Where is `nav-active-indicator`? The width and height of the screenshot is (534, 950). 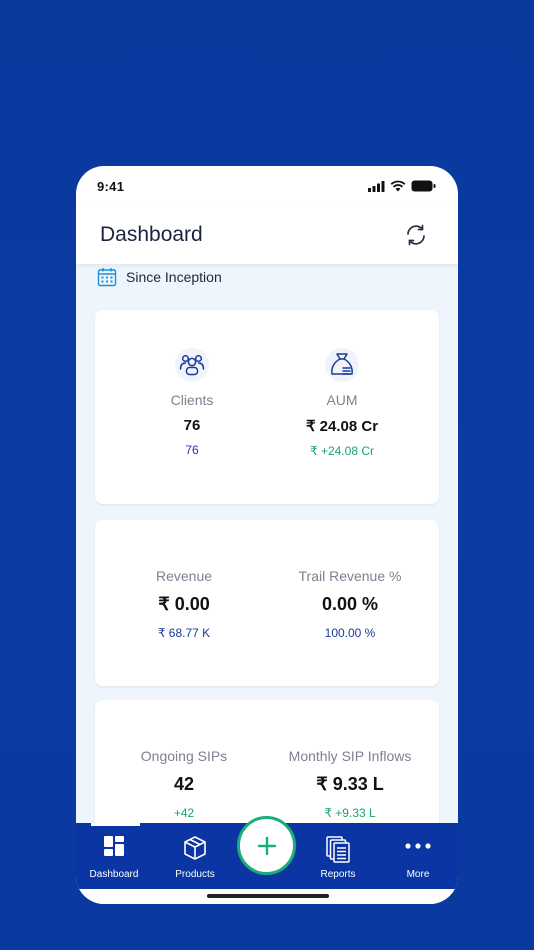 nav-active-indicator is located at coordinates (115, 824).